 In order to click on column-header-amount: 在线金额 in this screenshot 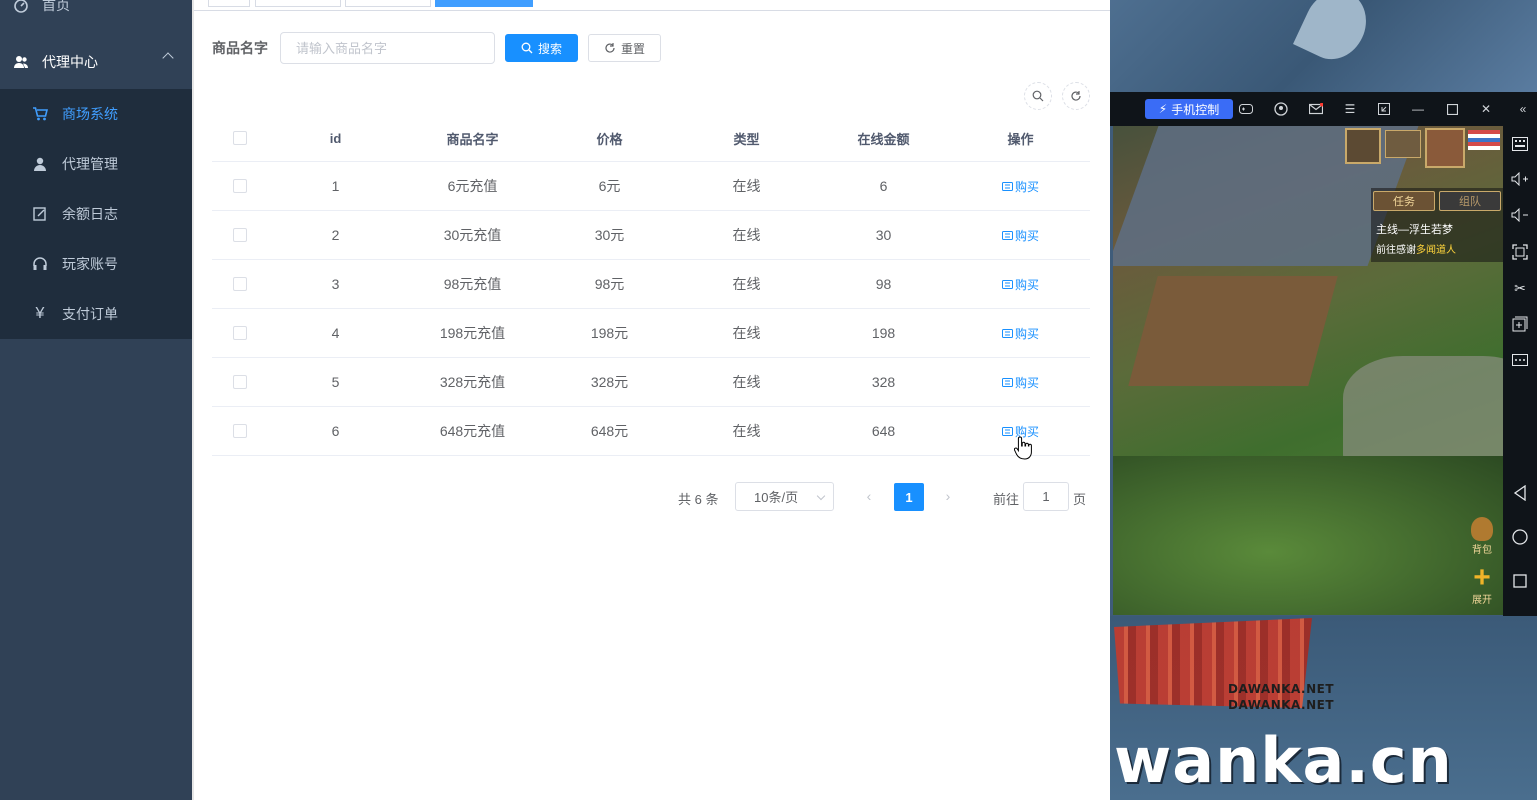, I will do `click(883, 138)`.